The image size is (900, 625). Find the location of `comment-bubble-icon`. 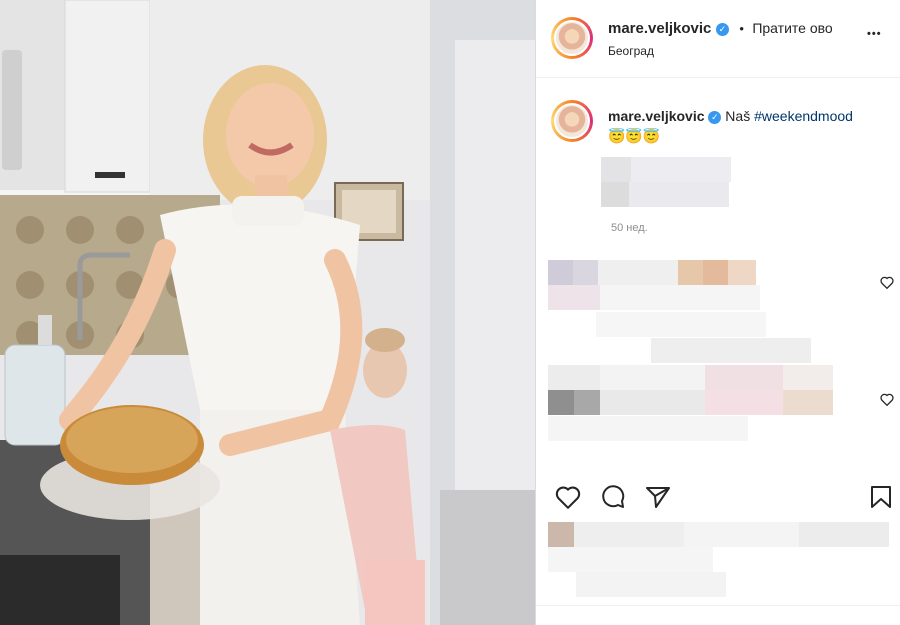

comment-bubble-icon is located at coordinates (613, 497).